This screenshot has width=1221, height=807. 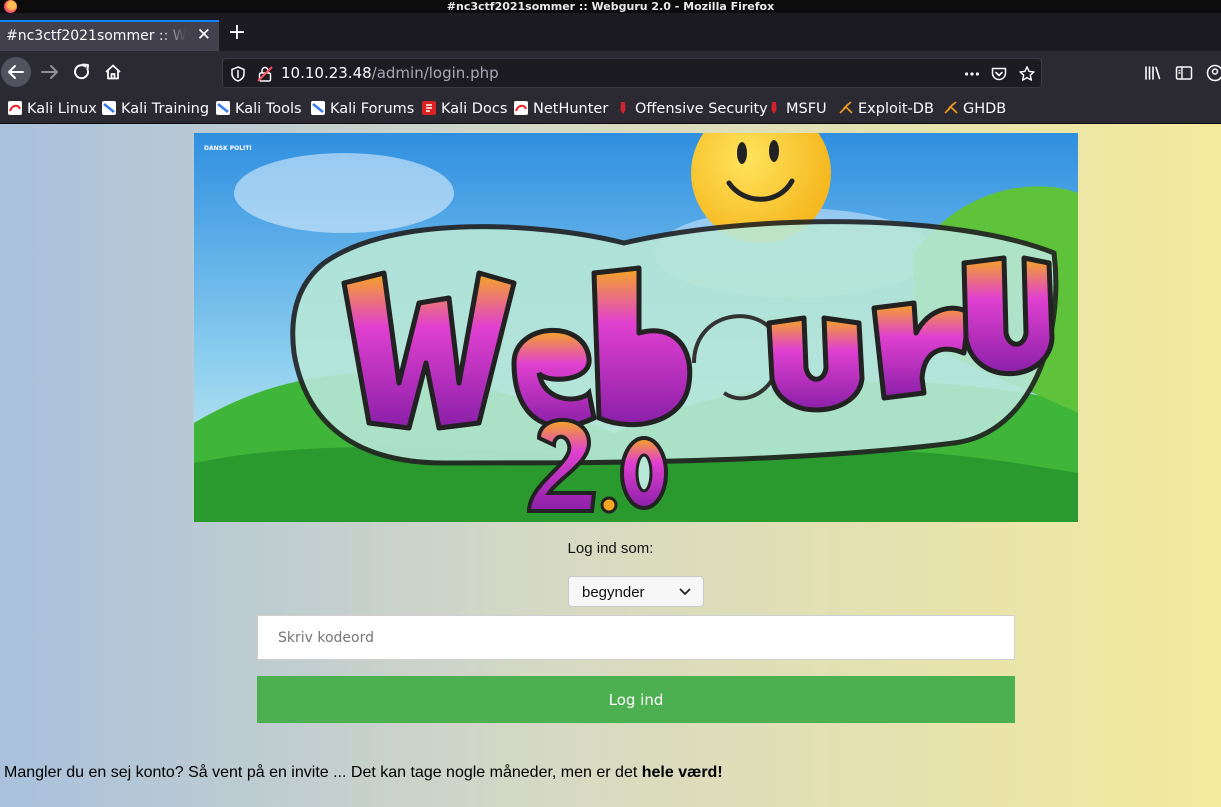 What do you see at coordinates (223, 108) in the screenshot?
I see `kali-tools-icon` at bounding box center [223, 108].